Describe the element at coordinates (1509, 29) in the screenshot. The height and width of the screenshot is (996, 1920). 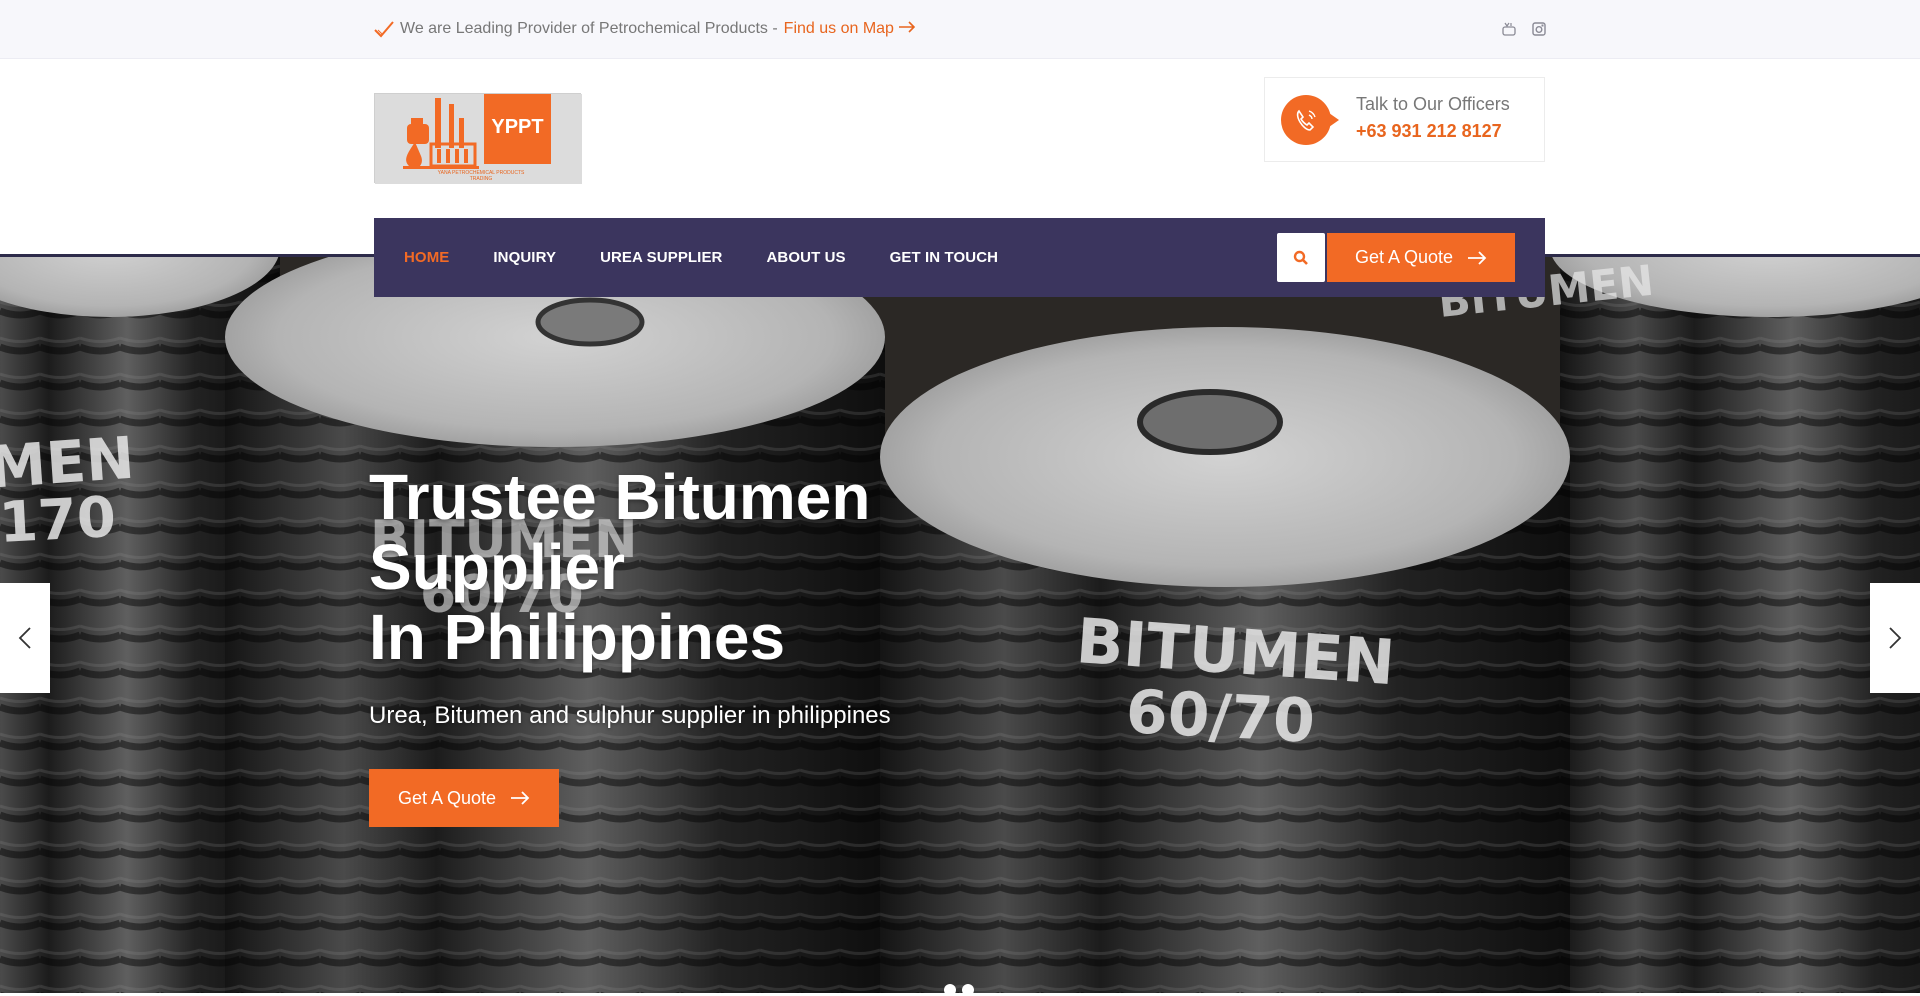
I see `youtube-icon` at that location.